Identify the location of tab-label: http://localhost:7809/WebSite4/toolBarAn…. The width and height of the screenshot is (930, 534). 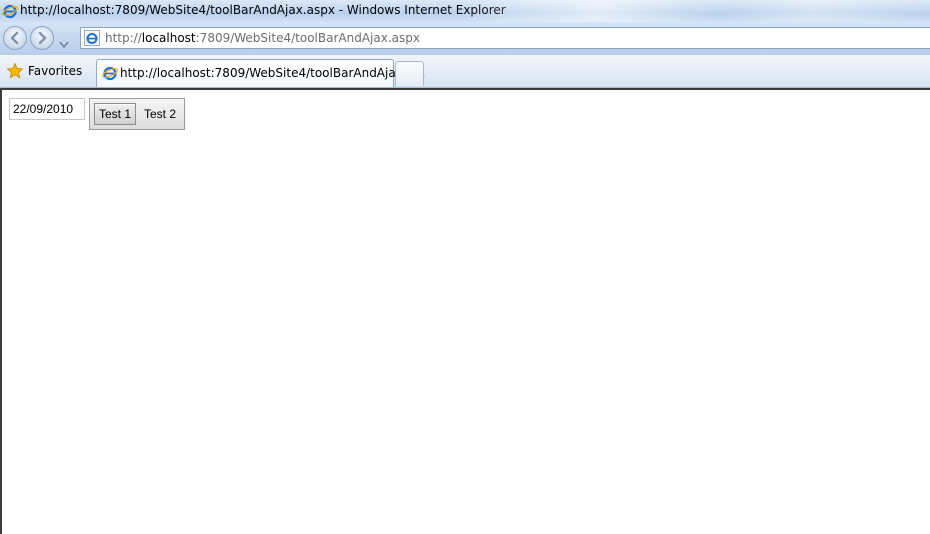
(273, 73).